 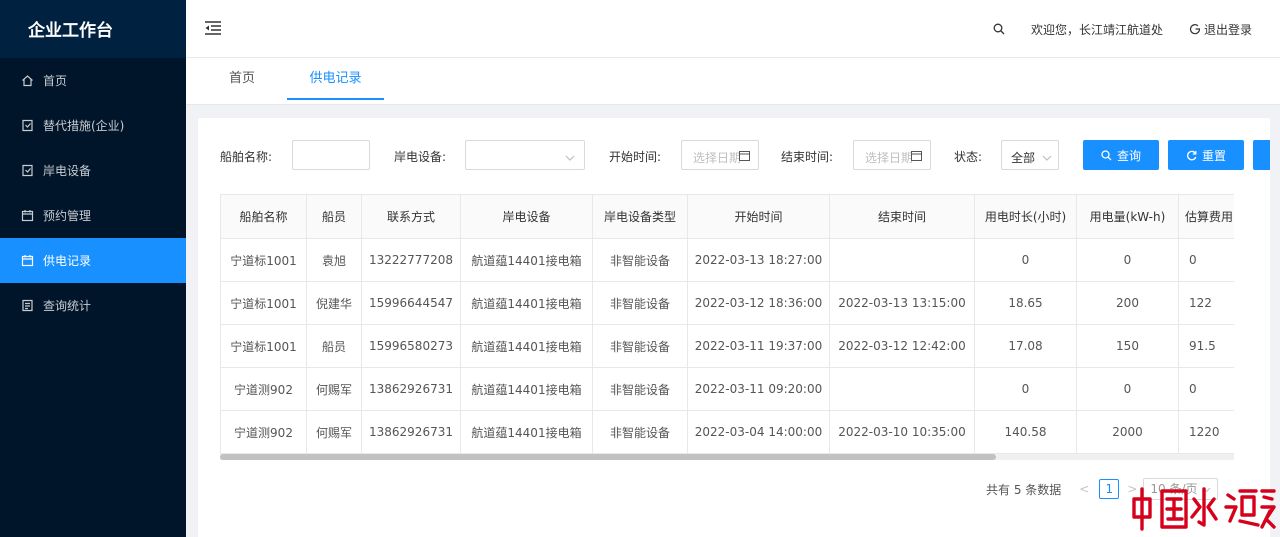 What do you see at coordinates (640, 216) in the screenshot?
I see `column-header: 岸电设备类型` at bounding box center [640, 216].